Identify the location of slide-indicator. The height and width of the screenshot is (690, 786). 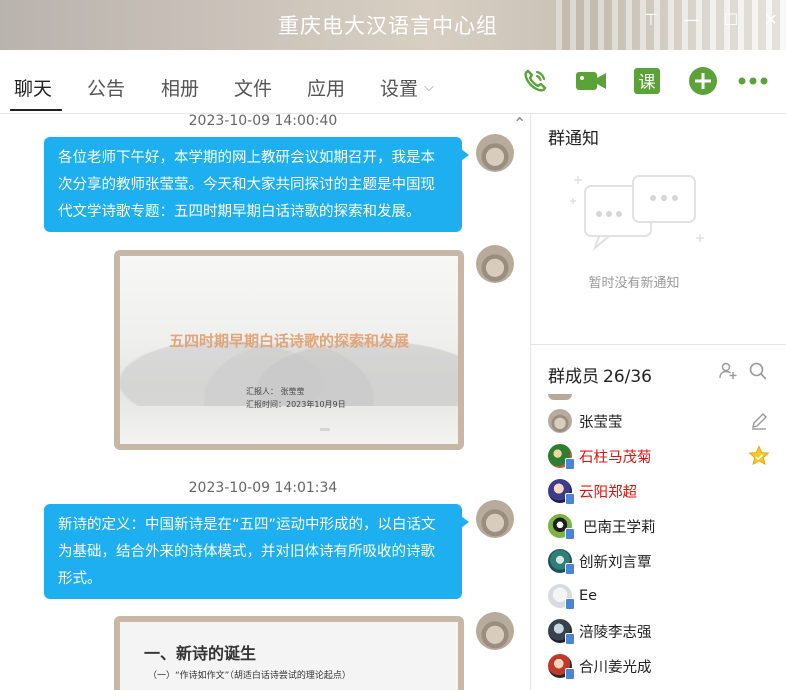
(325, 429).